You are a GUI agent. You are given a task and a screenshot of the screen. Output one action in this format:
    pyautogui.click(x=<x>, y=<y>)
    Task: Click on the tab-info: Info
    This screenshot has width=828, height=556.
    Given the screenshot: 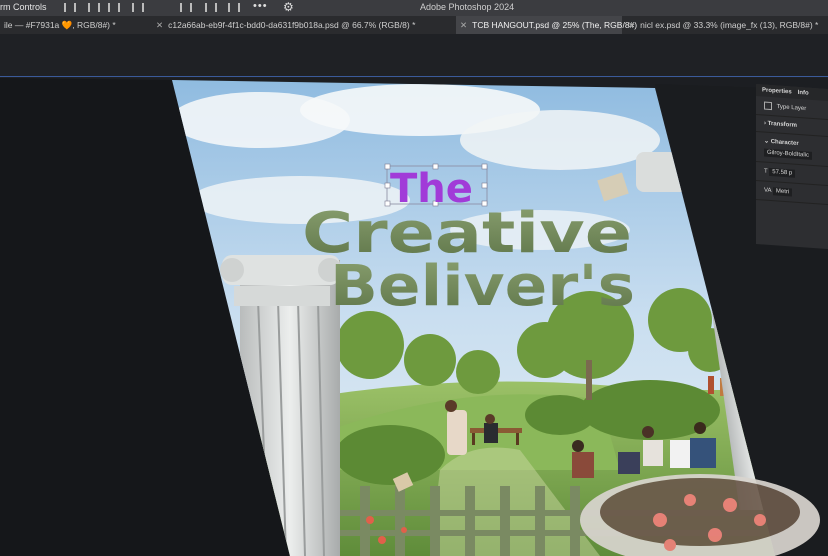 What is the action you would take?
    pyautogui.click(x=803, y=93)
    